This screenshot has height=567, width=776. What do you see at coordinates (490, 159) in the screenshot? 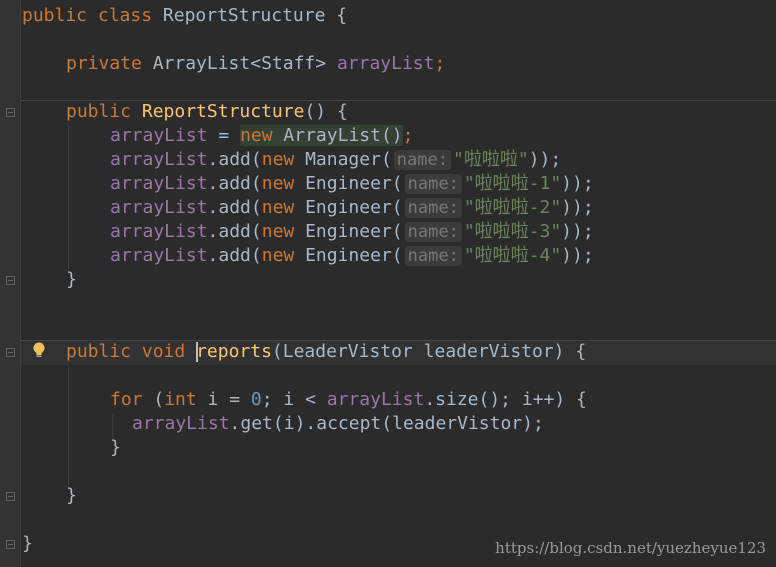
I see `string-literal: "啦啦啦"` at bounding box center [490, 159].